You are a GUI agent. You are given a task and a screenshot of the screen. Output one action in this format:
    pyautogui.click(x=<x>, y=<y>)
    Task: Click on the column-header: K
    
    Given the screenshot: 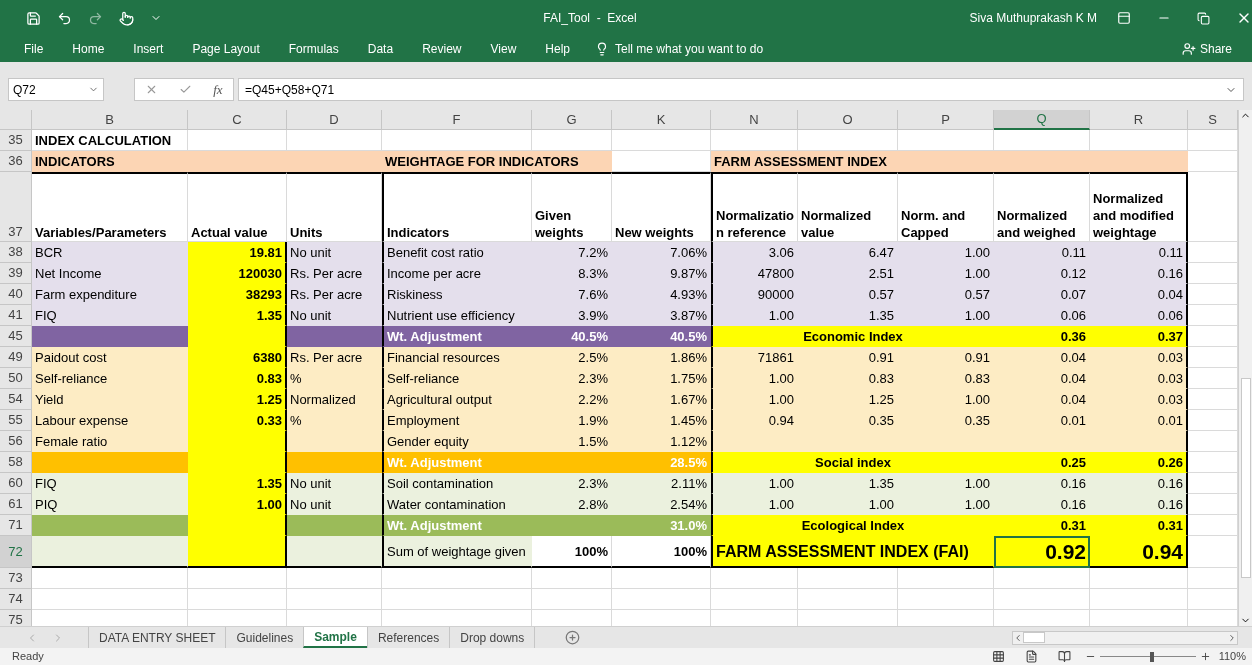 What is the action you would take?
    pyautogui.click(x=661, y=120)
    